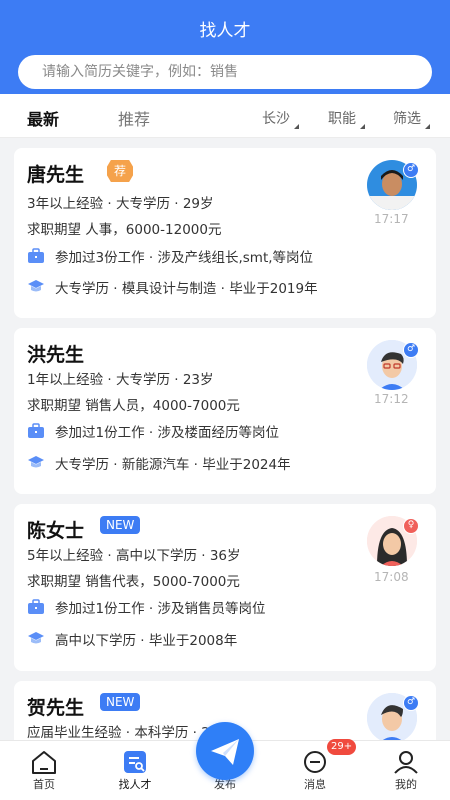 This screenshot has height=800, width=450. What do you see at coordinates (406, 762) in the screenshot?
I see `profile-icon` at bounding box center [406, 762].